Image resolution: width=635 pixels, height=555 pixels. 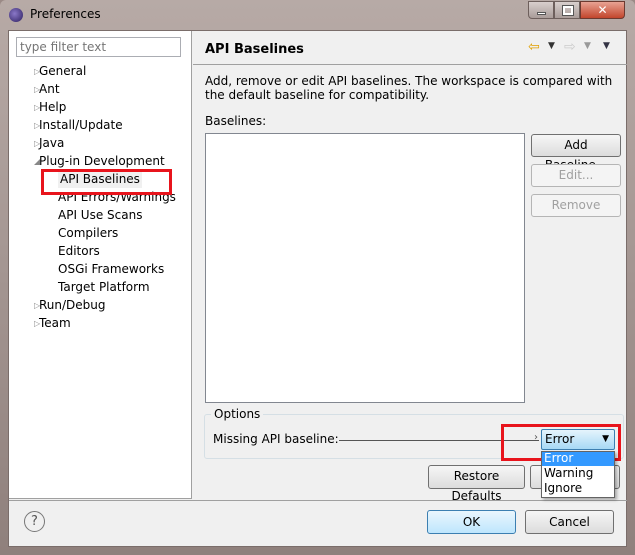 I want to click on tree-item: API Use Scans, so click(x=100, y=215).